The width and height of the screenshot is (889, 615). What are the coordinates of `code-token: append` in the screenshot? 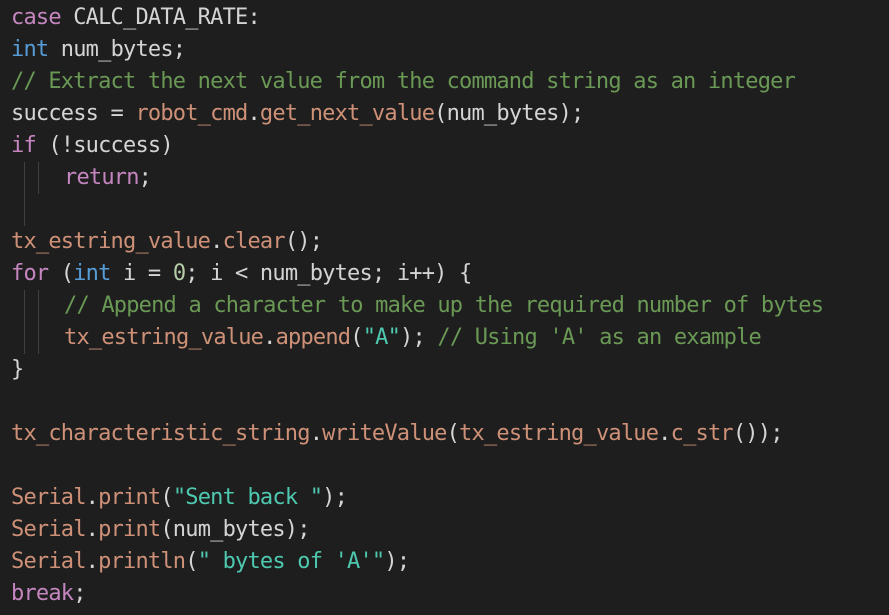 It's located at (313, 337).